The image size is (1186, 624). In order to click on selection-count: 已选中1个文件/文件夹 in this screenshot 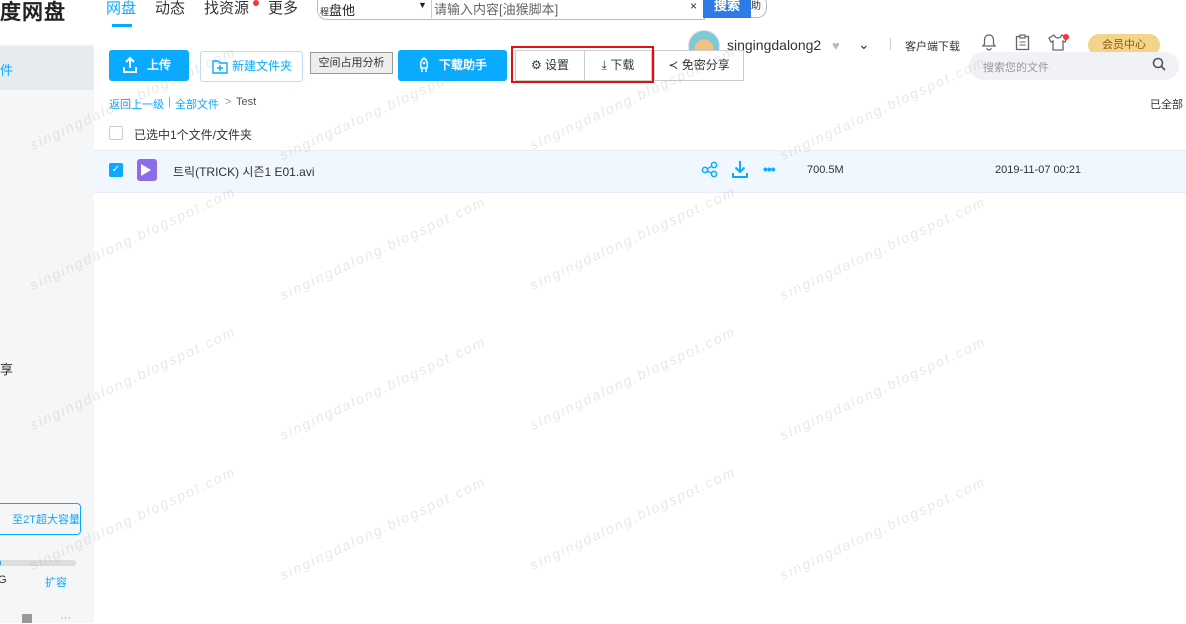, I will do `click(193, 135)`.